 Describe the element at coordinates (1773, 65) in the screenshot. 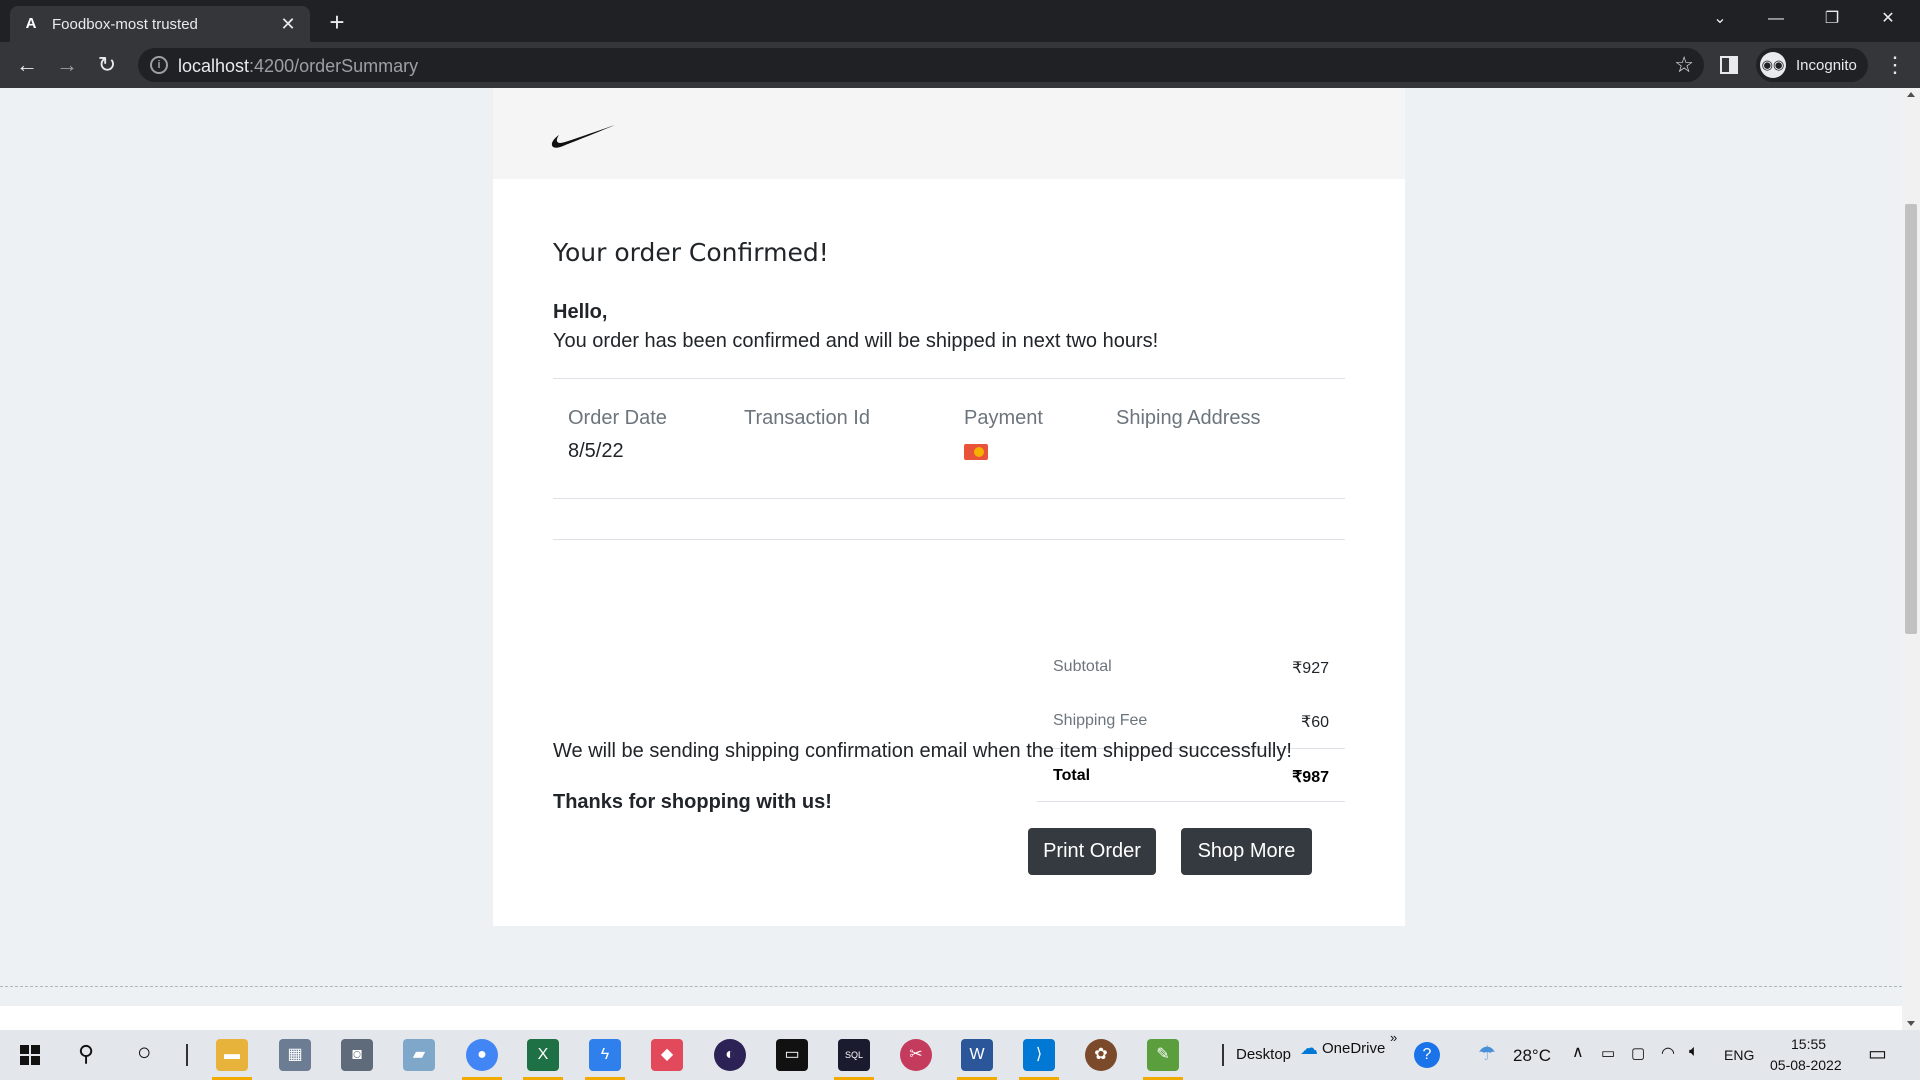

I see `incognito-icon: ◉◉` at that location.